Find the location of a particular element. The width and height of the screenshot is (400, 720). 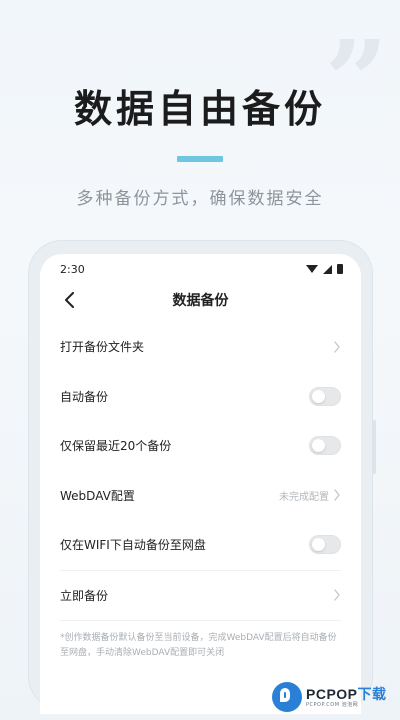

webdav-config-right: 未完成配置 is located at coordinates (310, 495).